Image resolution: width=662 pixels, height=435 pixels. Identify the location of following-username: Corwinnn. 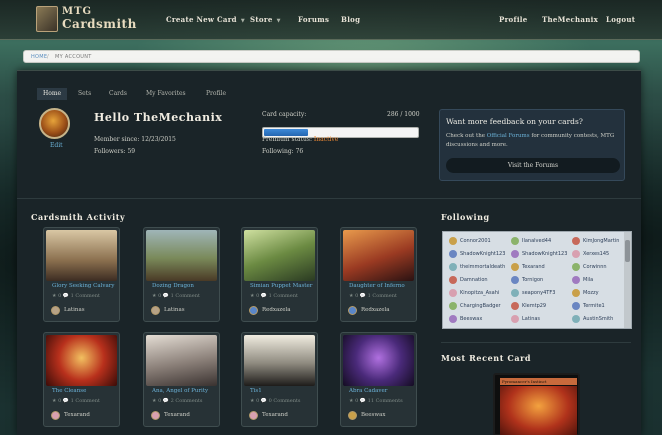
(595, 267).